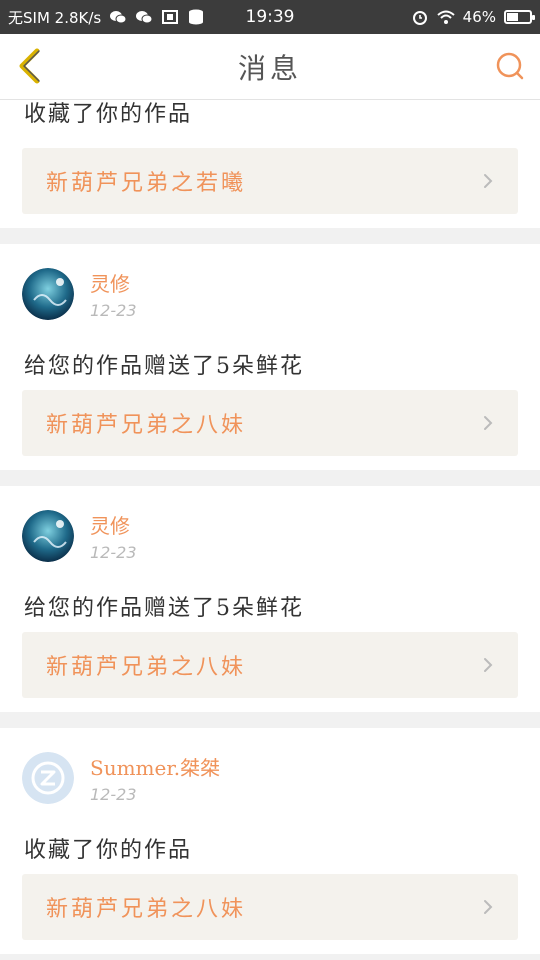  I want to click on back-button, so click(30, 66).